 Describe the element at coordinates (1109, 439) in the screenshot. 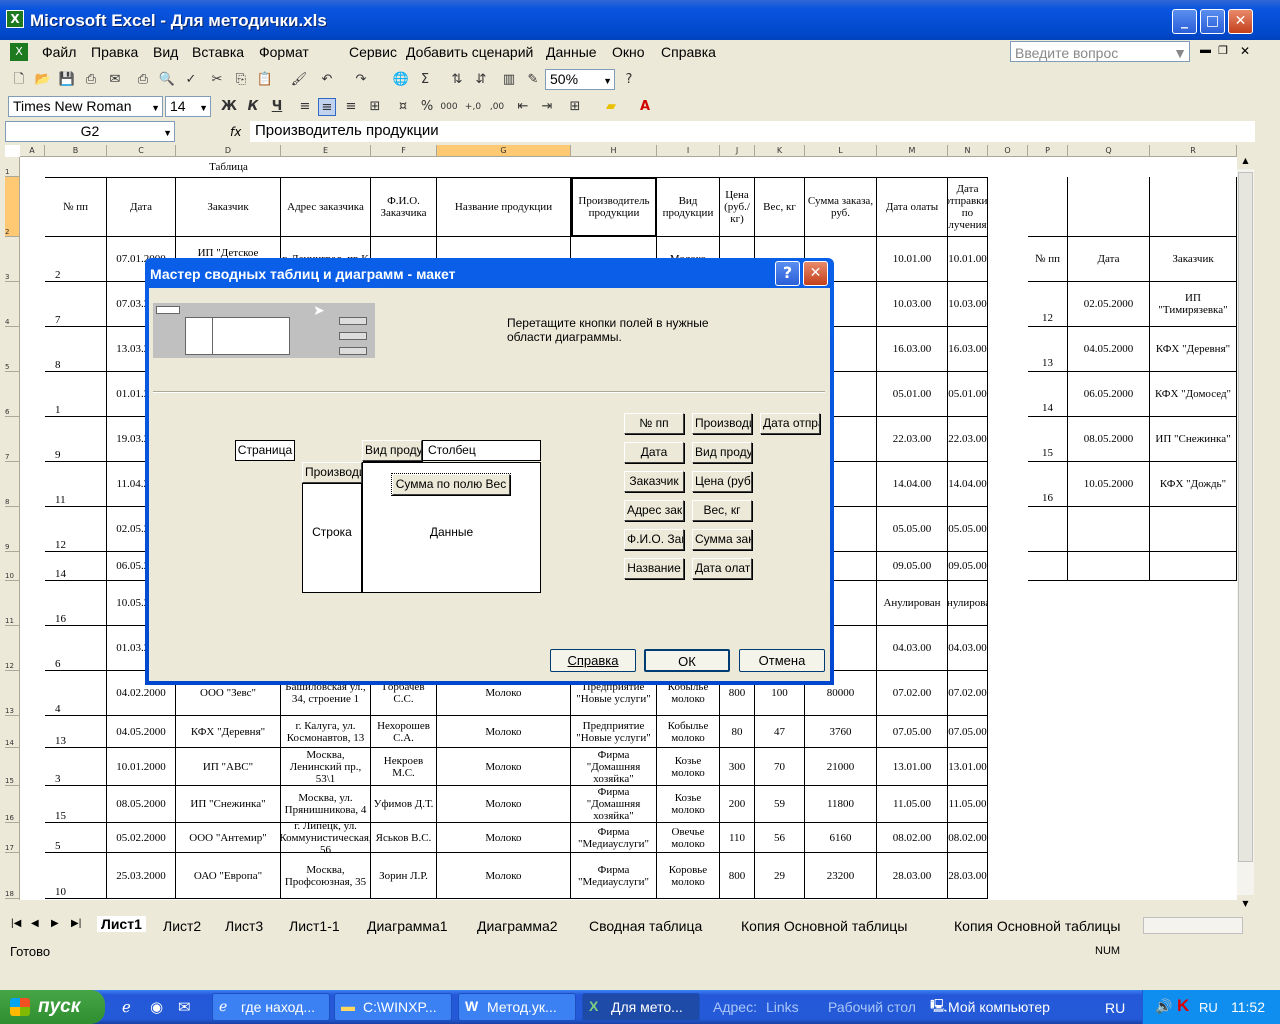

I see `side-table-cell: 08.05.2000` at that location.